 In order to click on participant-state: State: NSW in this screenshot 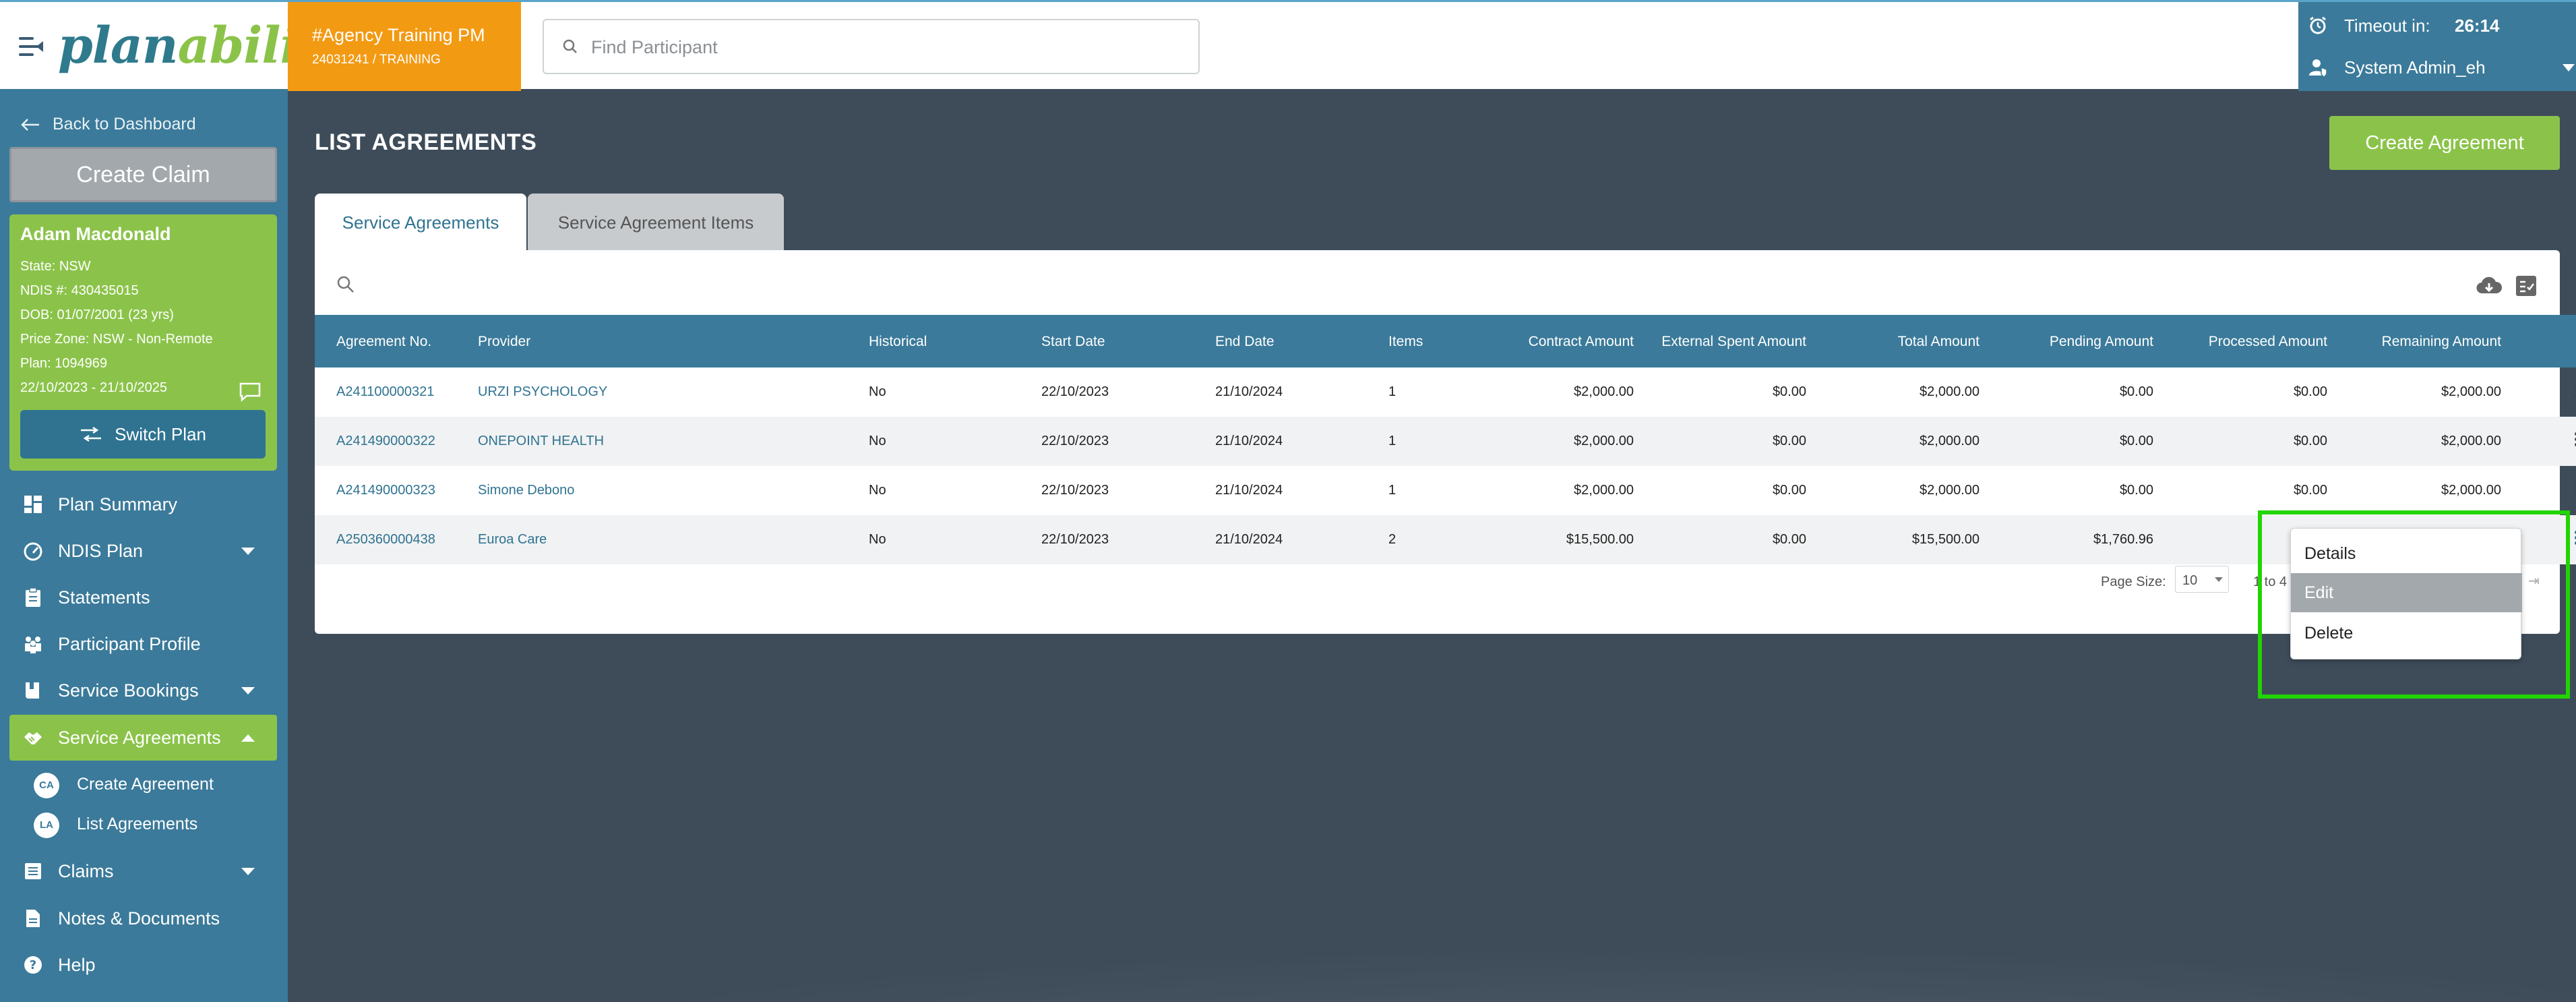, I will do `click(55, 266)`.